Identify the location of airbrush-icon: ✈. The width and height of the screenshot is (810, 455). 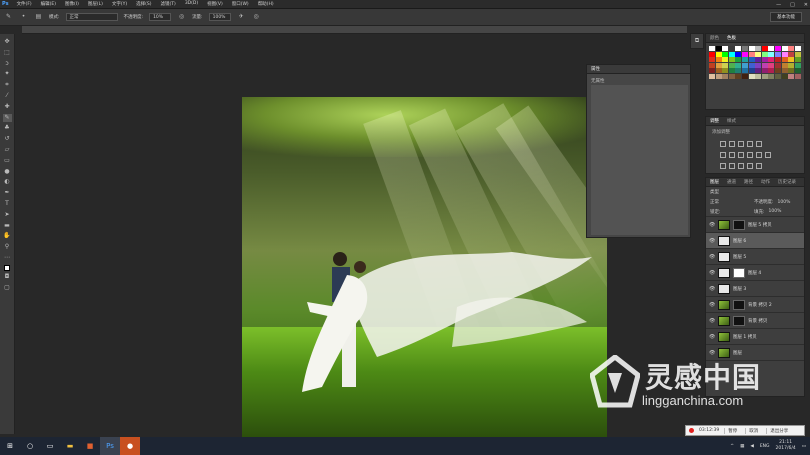
(241, 17).